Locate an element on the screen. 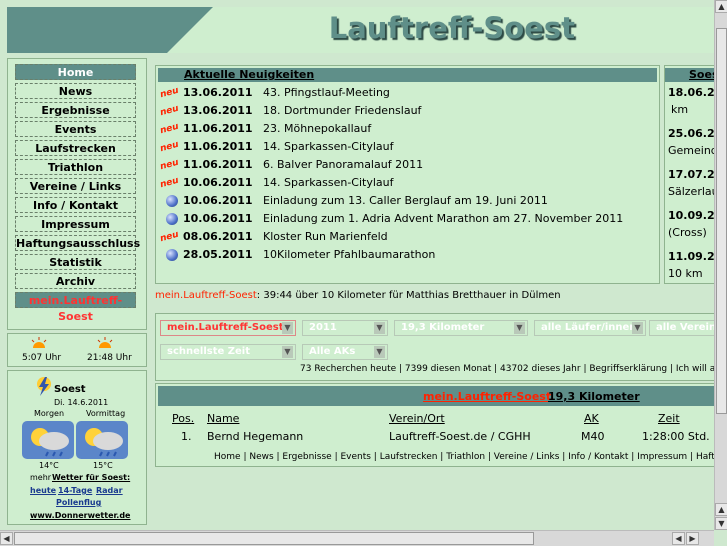 The height and width of the screenshot is (546, 727). scroll-down-icon: ▼ is located at coordinates (721, 523).